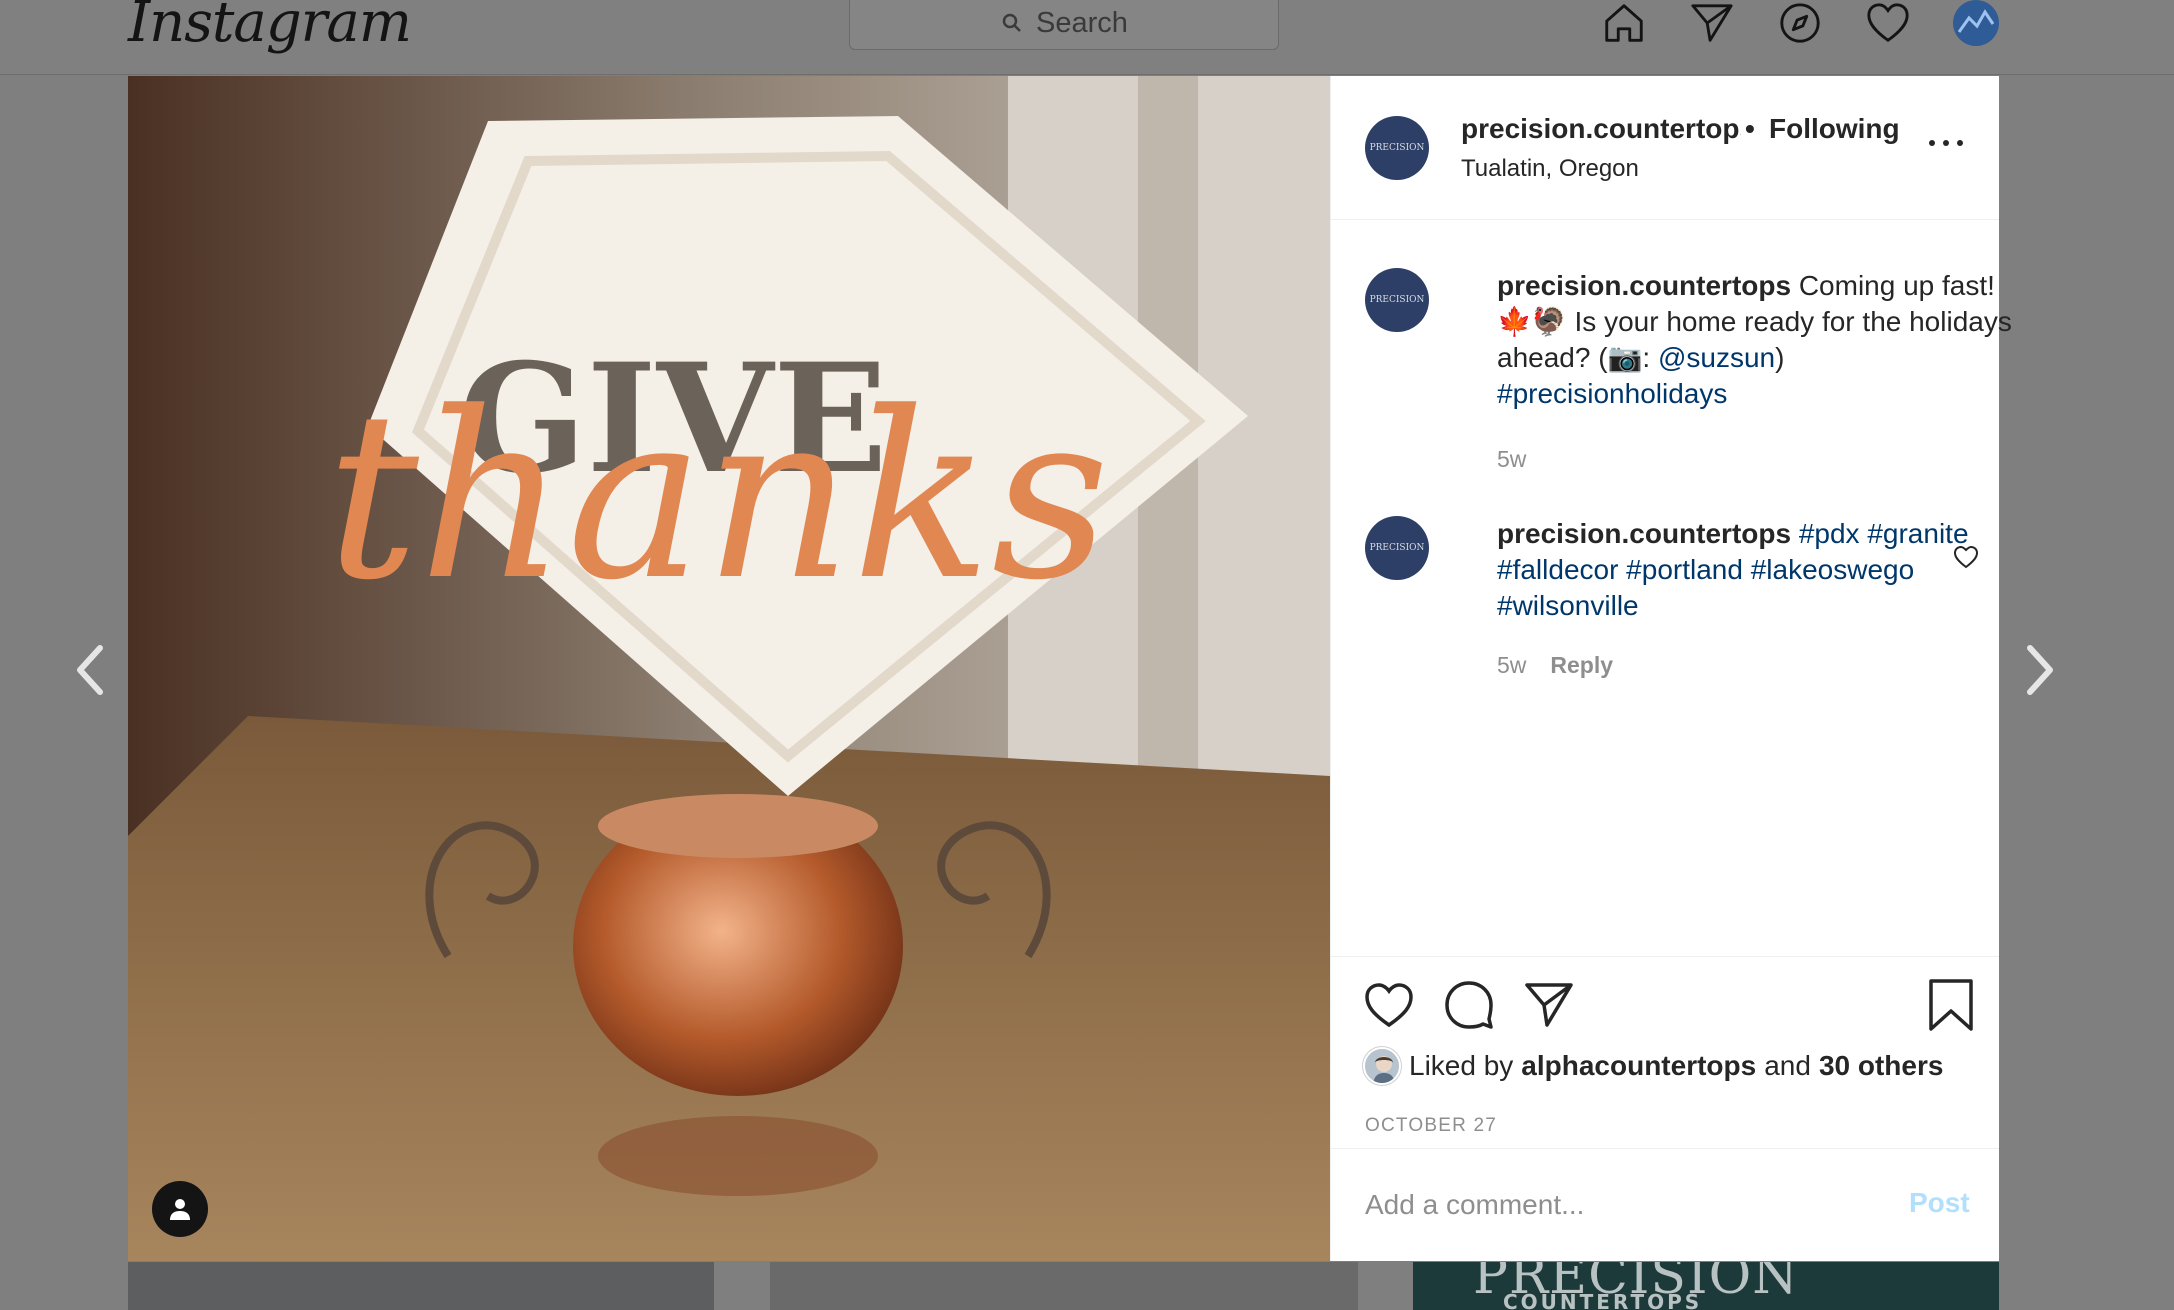 This screenshot has height=1310, width=2174. Describe the element at coordinates (1397, 148) in the screenshot. I see `author-avatar: PRECISION` at that location.